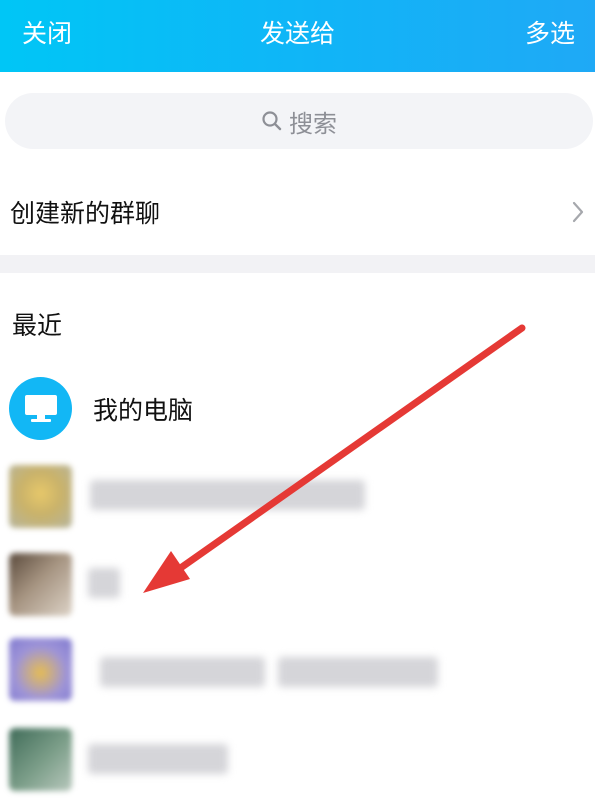 The width and height of the screenshot is (595, 802). I want to click on monitor-icon, so click(41, 408).